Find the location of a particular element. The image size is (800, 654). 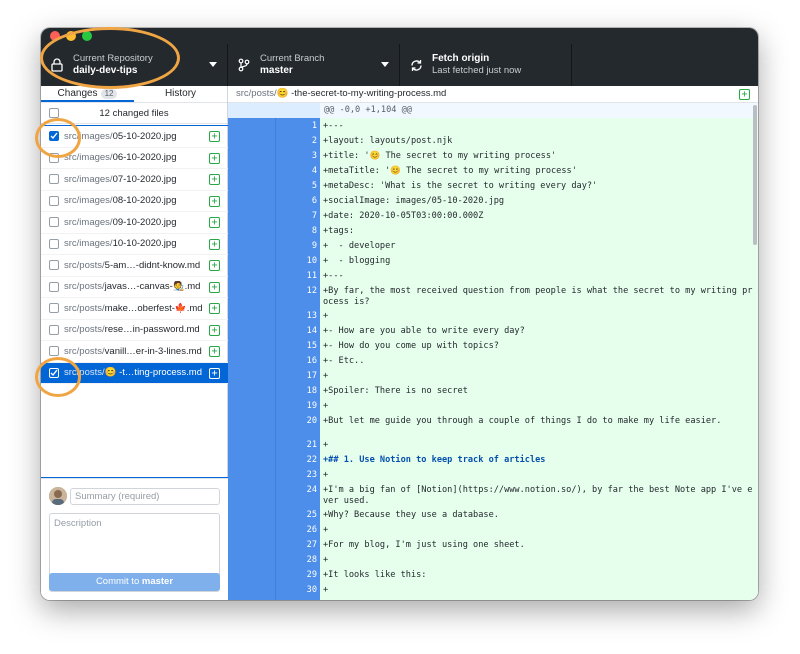

diff-line: 2 +layout: layouts/post.njk is located at coordinates (493, 142).